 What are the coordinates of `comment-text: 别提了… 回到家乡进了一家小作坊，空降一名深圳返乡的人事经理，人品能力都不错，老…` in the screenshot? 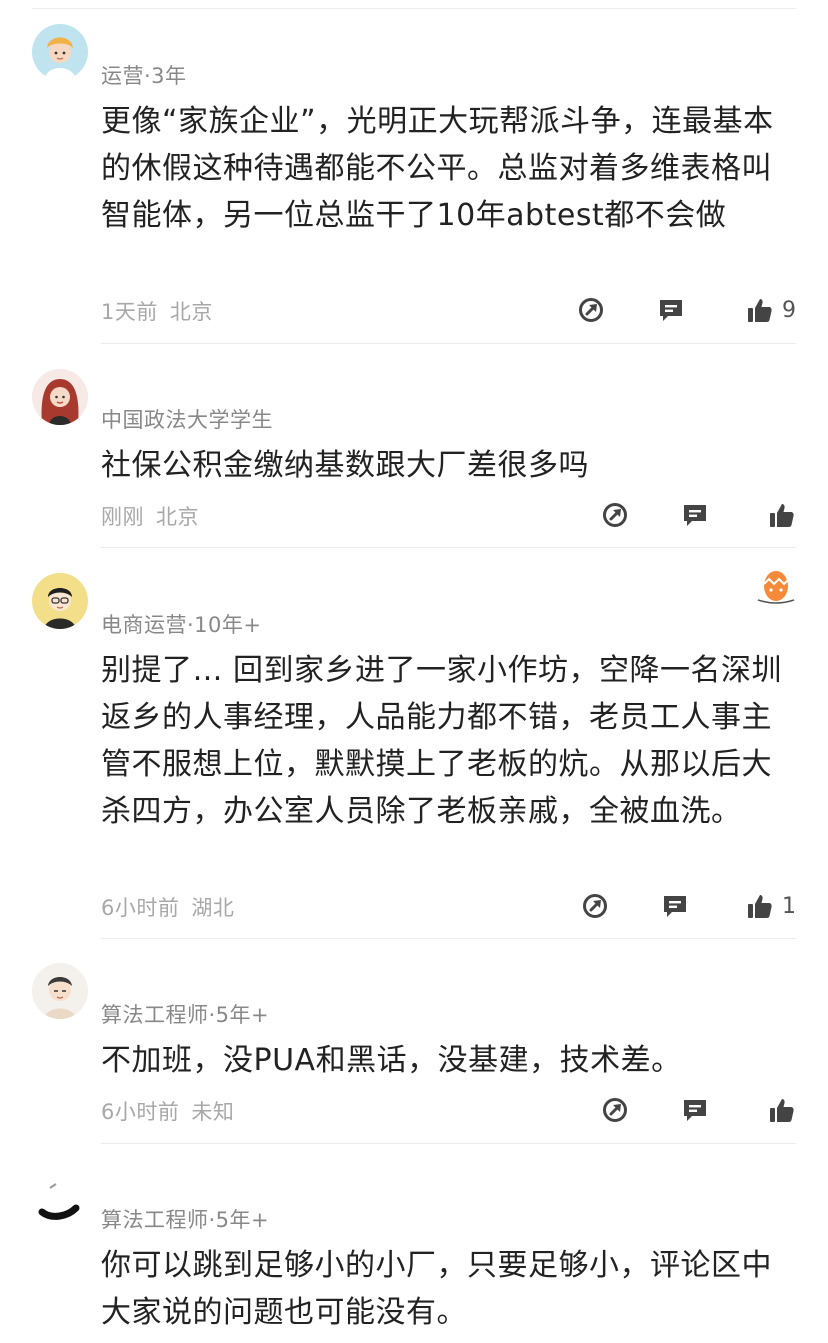 It's located at (442, 741).